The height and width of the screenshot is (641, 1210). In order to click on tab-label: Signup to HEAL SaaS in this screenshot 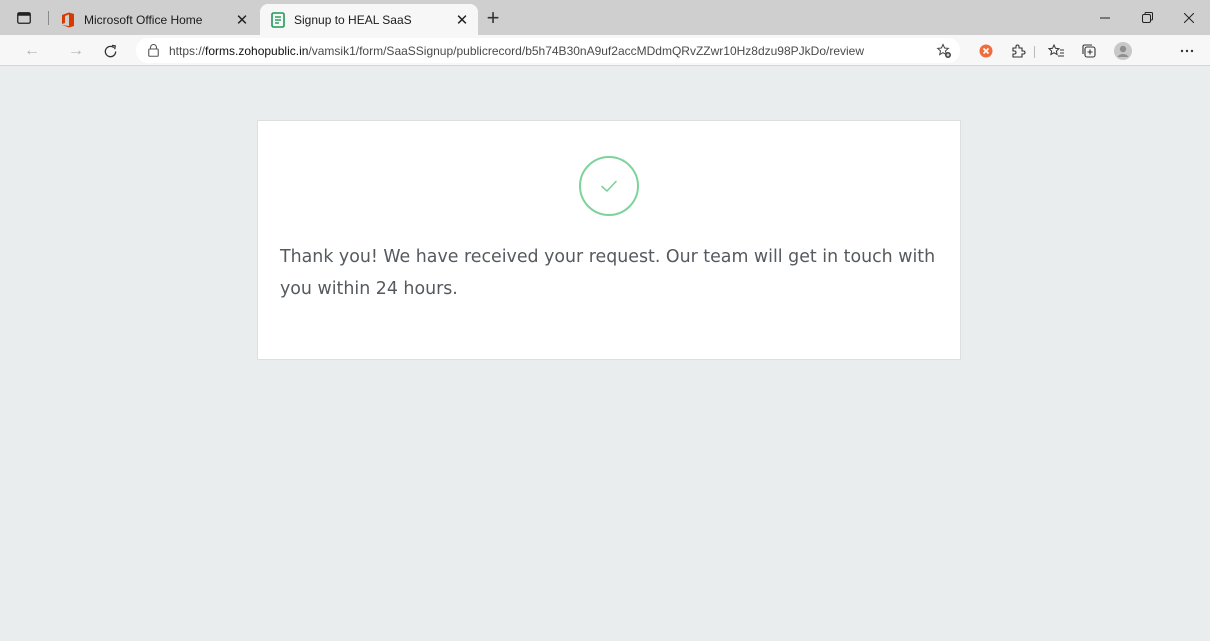, I will do `click(353, 19)`.